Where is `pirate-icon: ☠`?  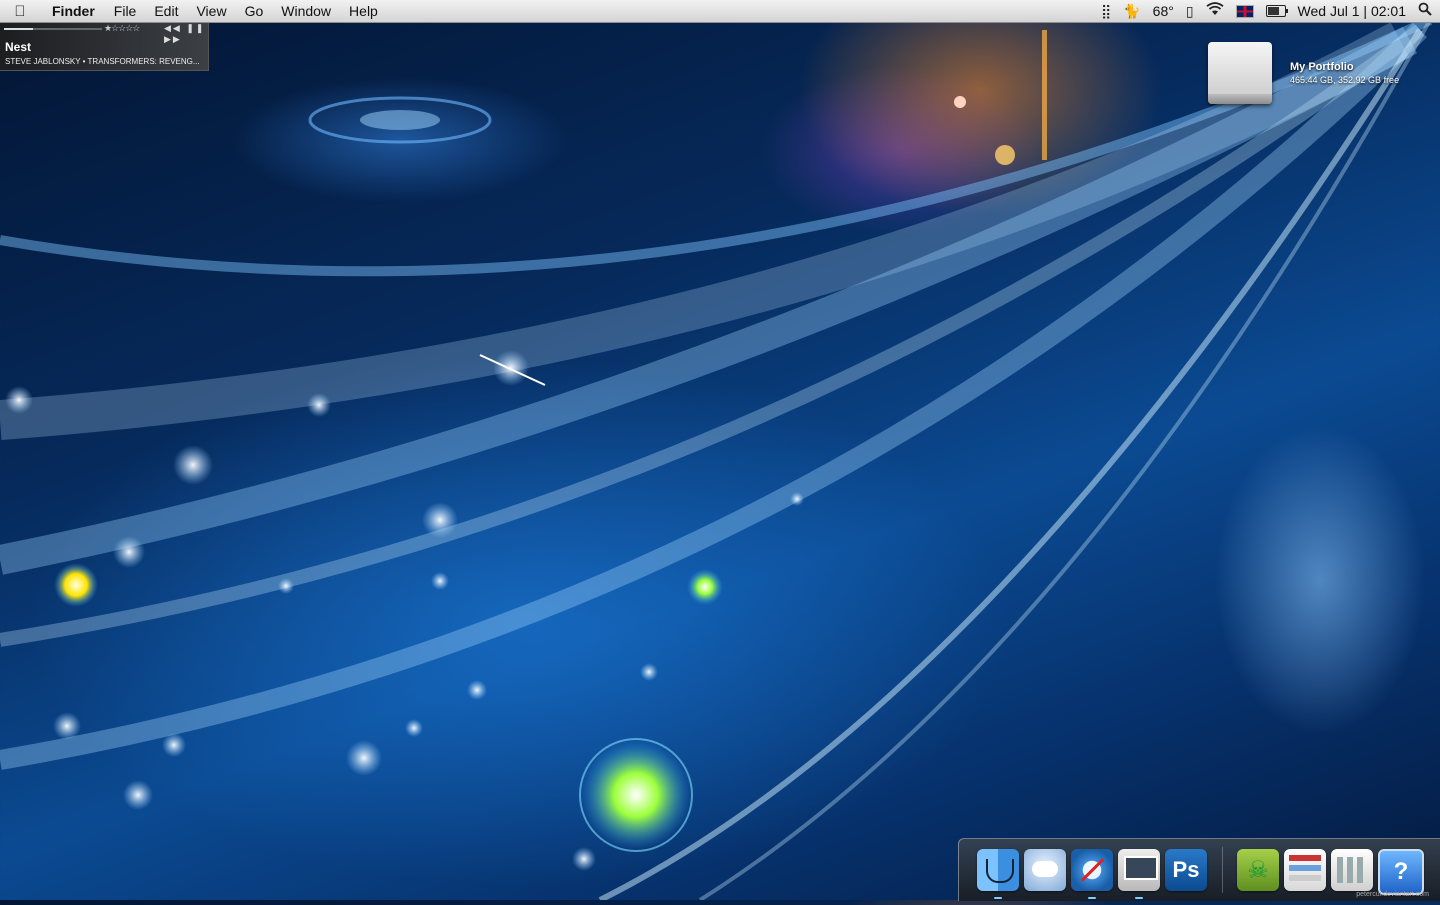 pirate-icon: ☠ is located at coordinates (1258, 870).